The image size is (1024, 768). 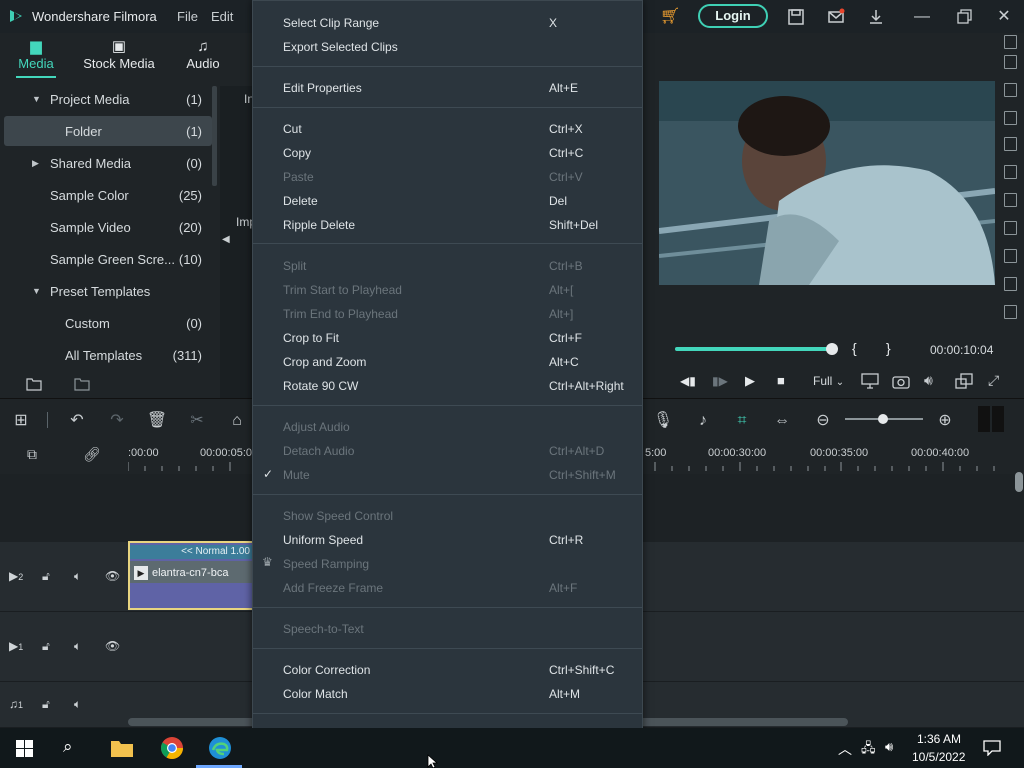 I want to click on play-icon: ▶, so click(x=750, y=381).